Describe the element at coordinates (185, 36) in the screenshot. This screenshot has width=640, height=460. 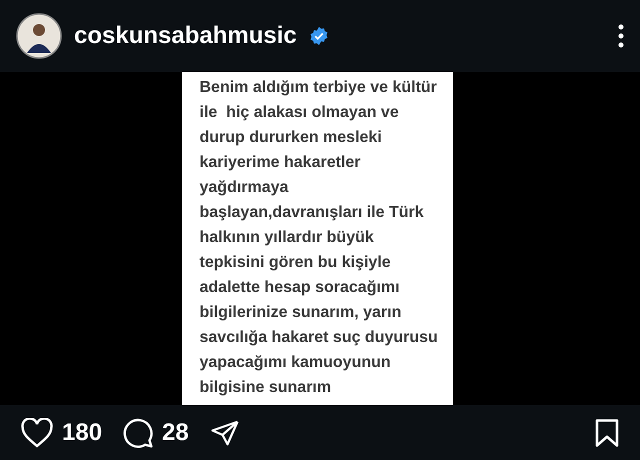
I see `username: coskunsabahmusic` at that location.